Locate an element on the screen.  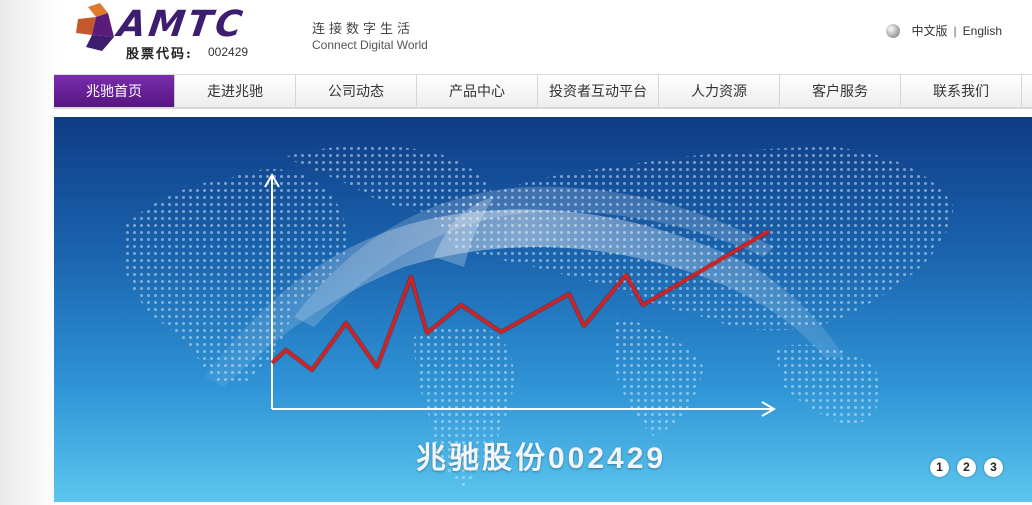
slide-pager: 1 2 3 is located at coordinates (966, 467).